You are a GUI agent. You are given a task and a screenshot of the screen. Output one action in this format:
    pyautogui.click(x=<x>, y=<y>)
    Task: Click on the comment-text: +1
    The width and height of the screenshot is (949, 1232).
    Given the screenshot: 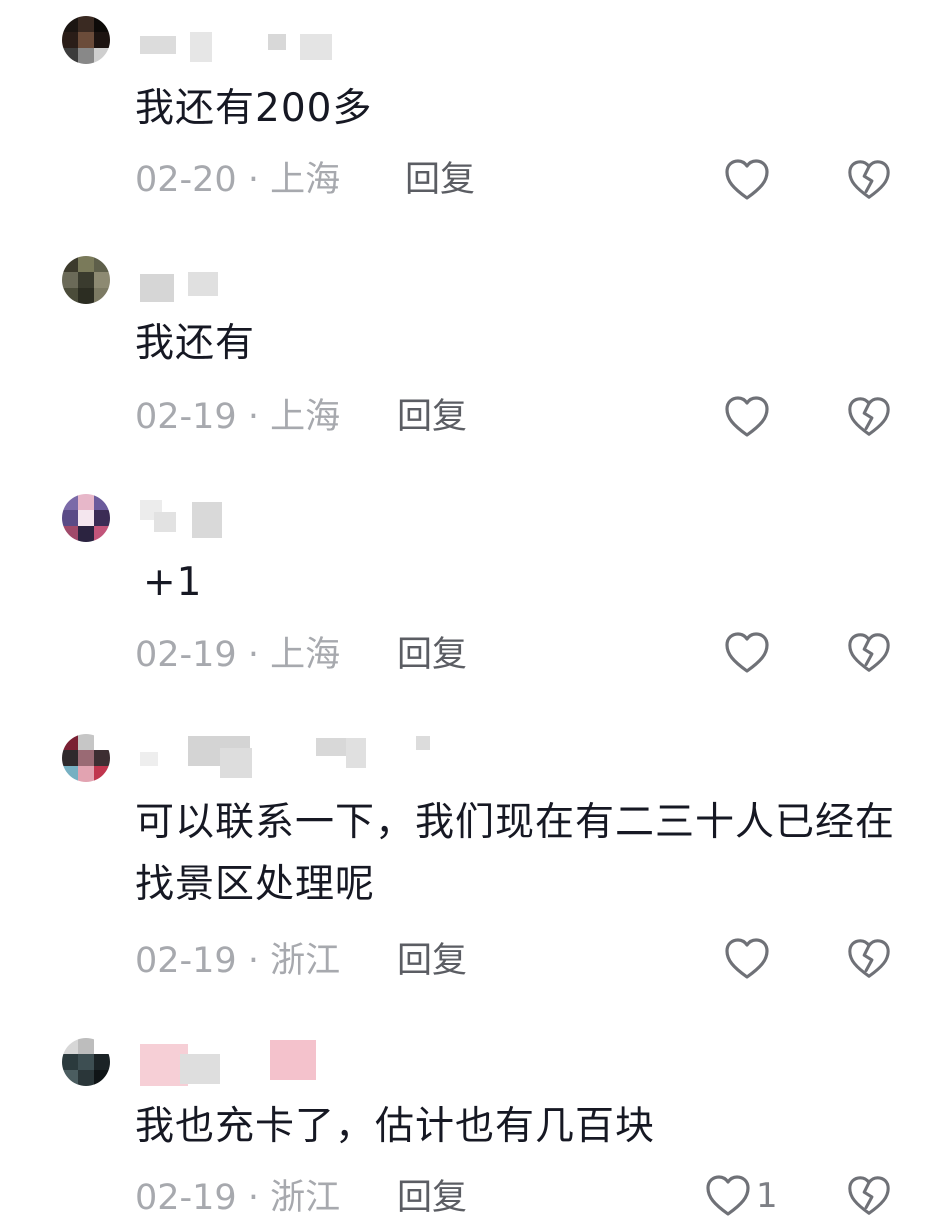 What is the action you would take?
    pyautogui.click(x=173, y=582)
    